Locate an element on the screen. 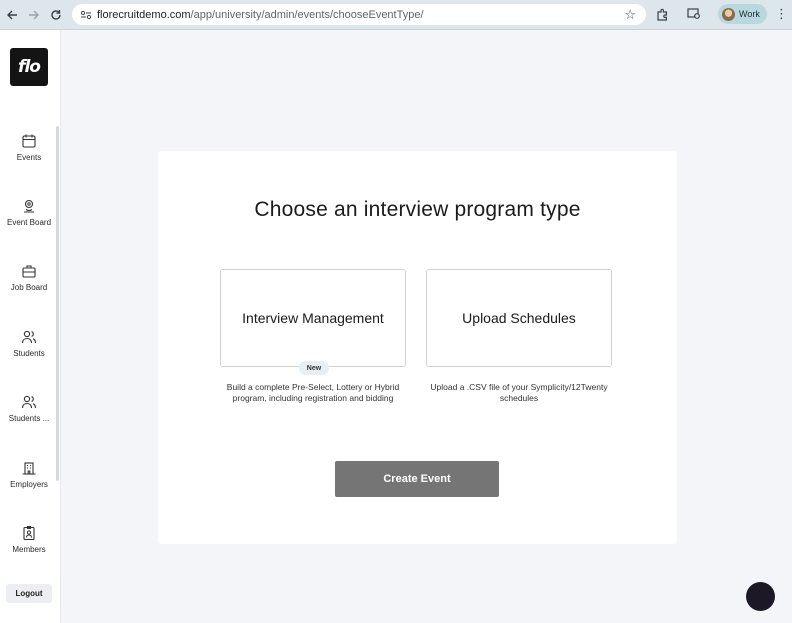 The image size is (792, 623). create-event-button: Create Event is located at coordinates (417, 479).